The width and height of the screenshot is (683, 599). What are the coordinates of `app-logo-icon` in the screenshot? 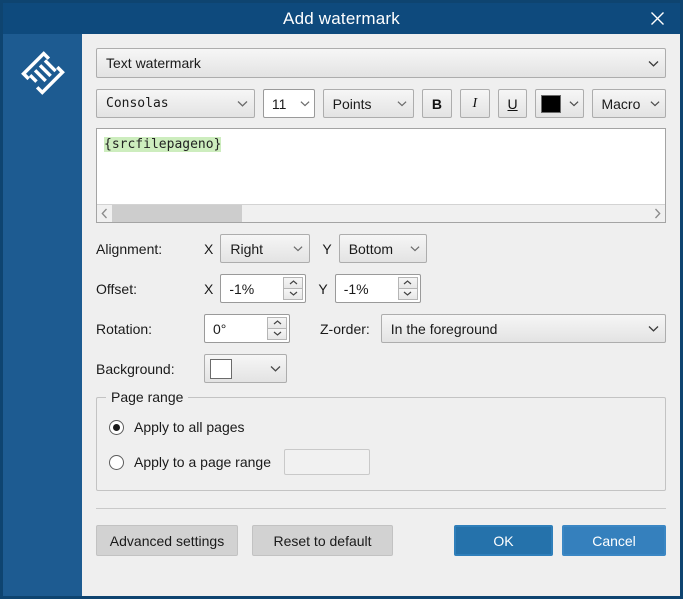 It's located at (42, 73).